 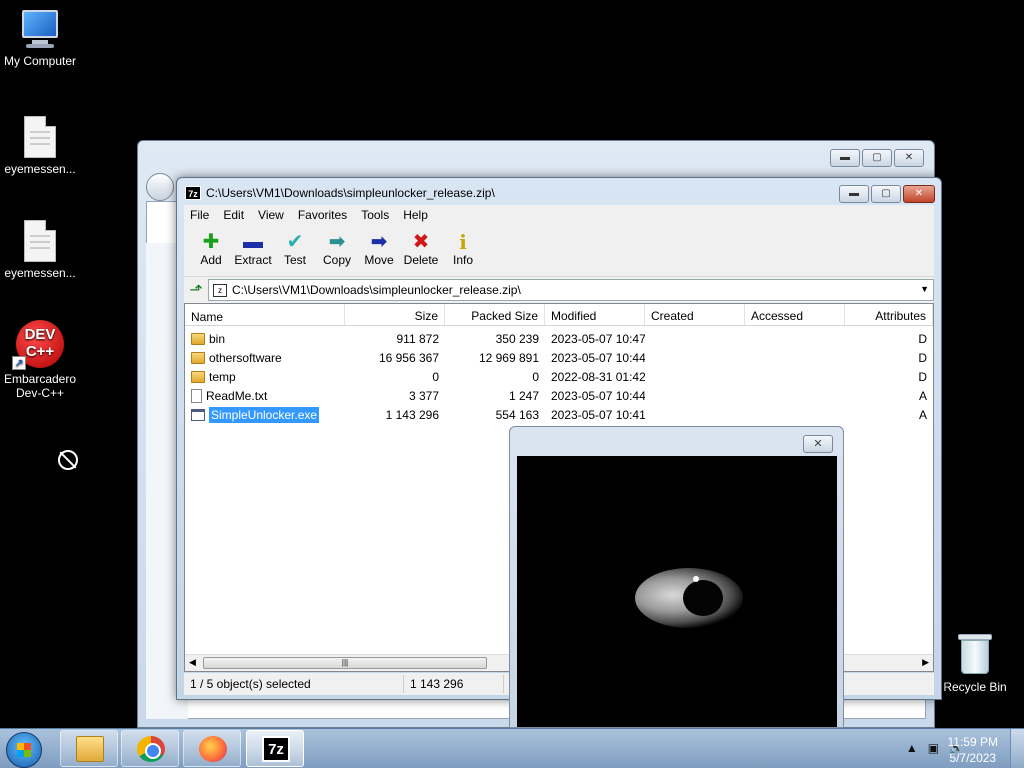 What do you see at coordinates (412, 414) in the screenshot?
I see `file-size: 1 143 296` at bounding box center [412, 414].